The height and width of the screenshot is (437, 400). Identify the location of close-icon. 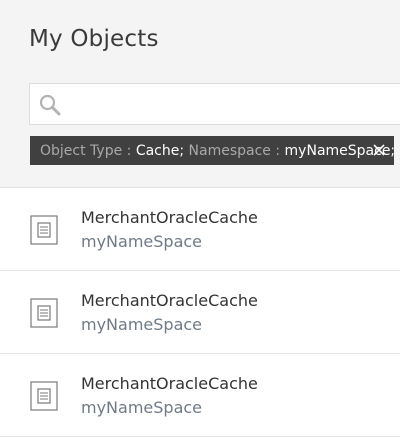
(379, 150).